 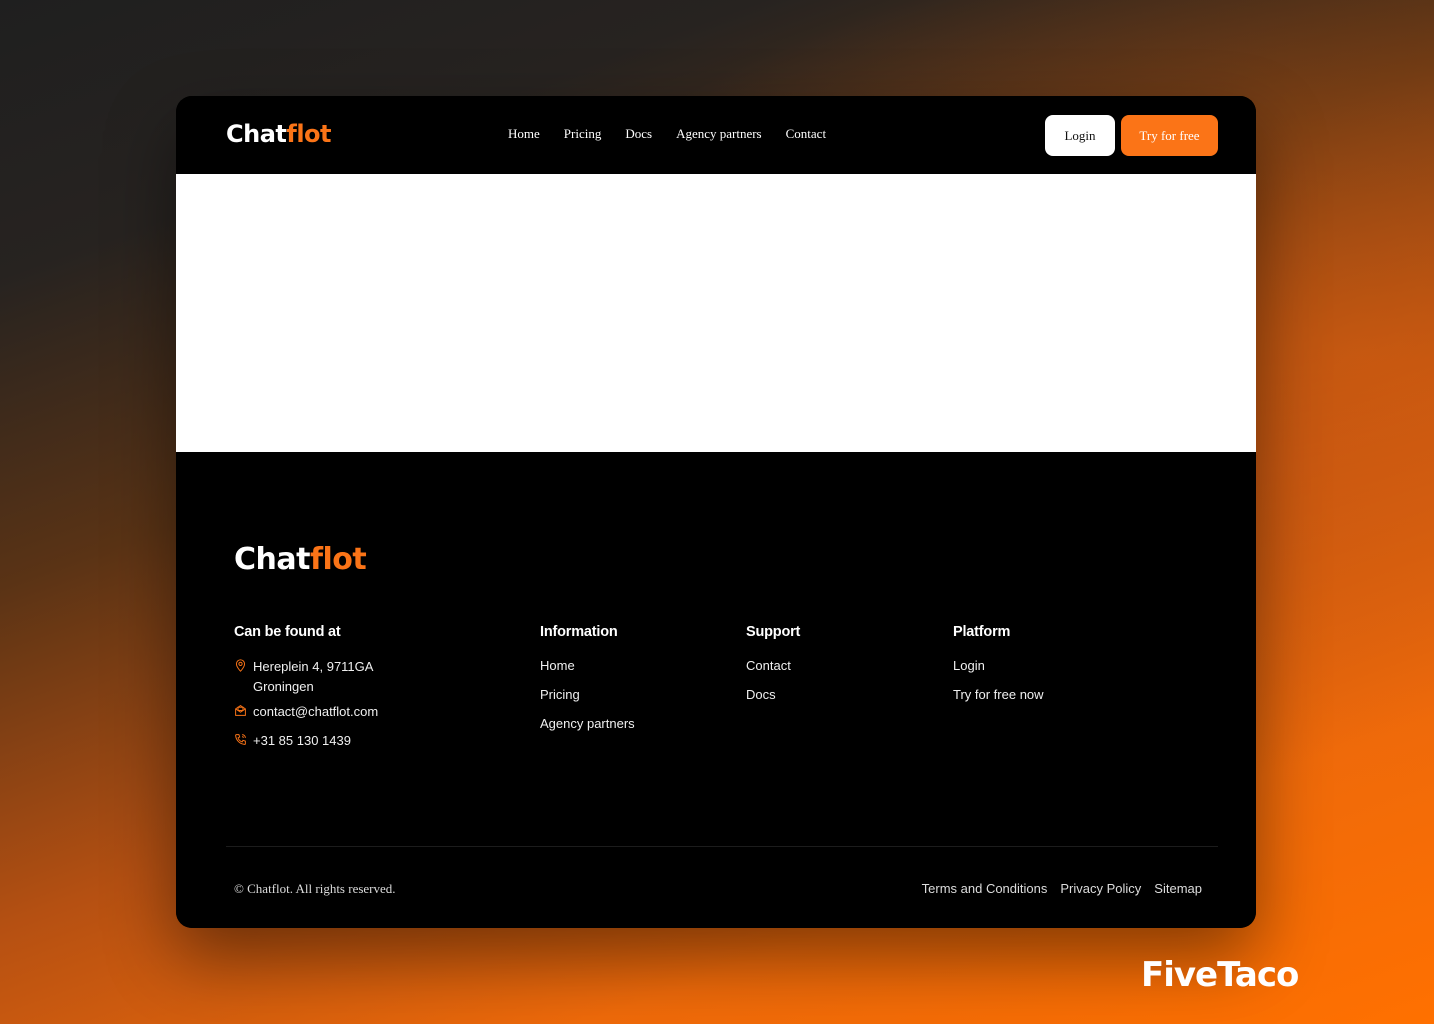 I want to click on information-heading: Information, so click(x=579, y=632).